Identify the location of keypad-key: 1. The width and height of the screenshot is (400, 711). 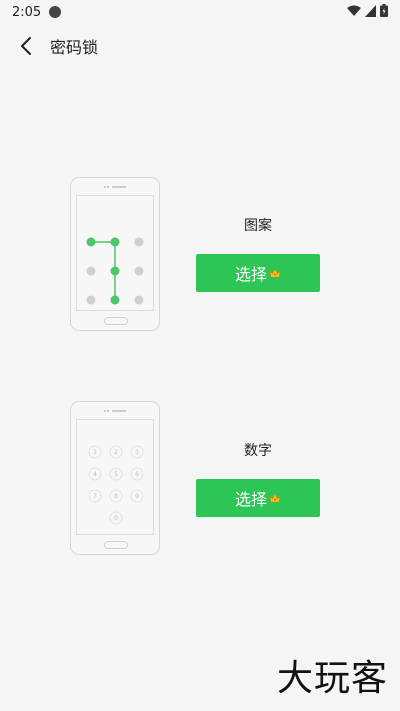
(95, 452).